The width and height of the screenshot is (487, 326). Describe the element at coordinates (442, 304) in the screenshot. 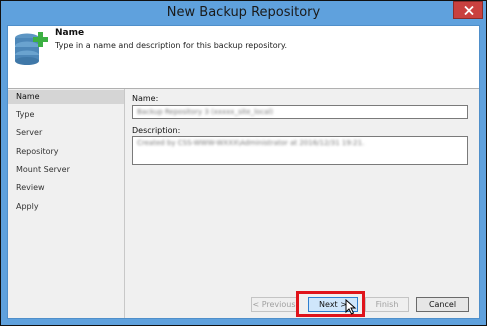

I see `cancel-button: Cancel` at that location.